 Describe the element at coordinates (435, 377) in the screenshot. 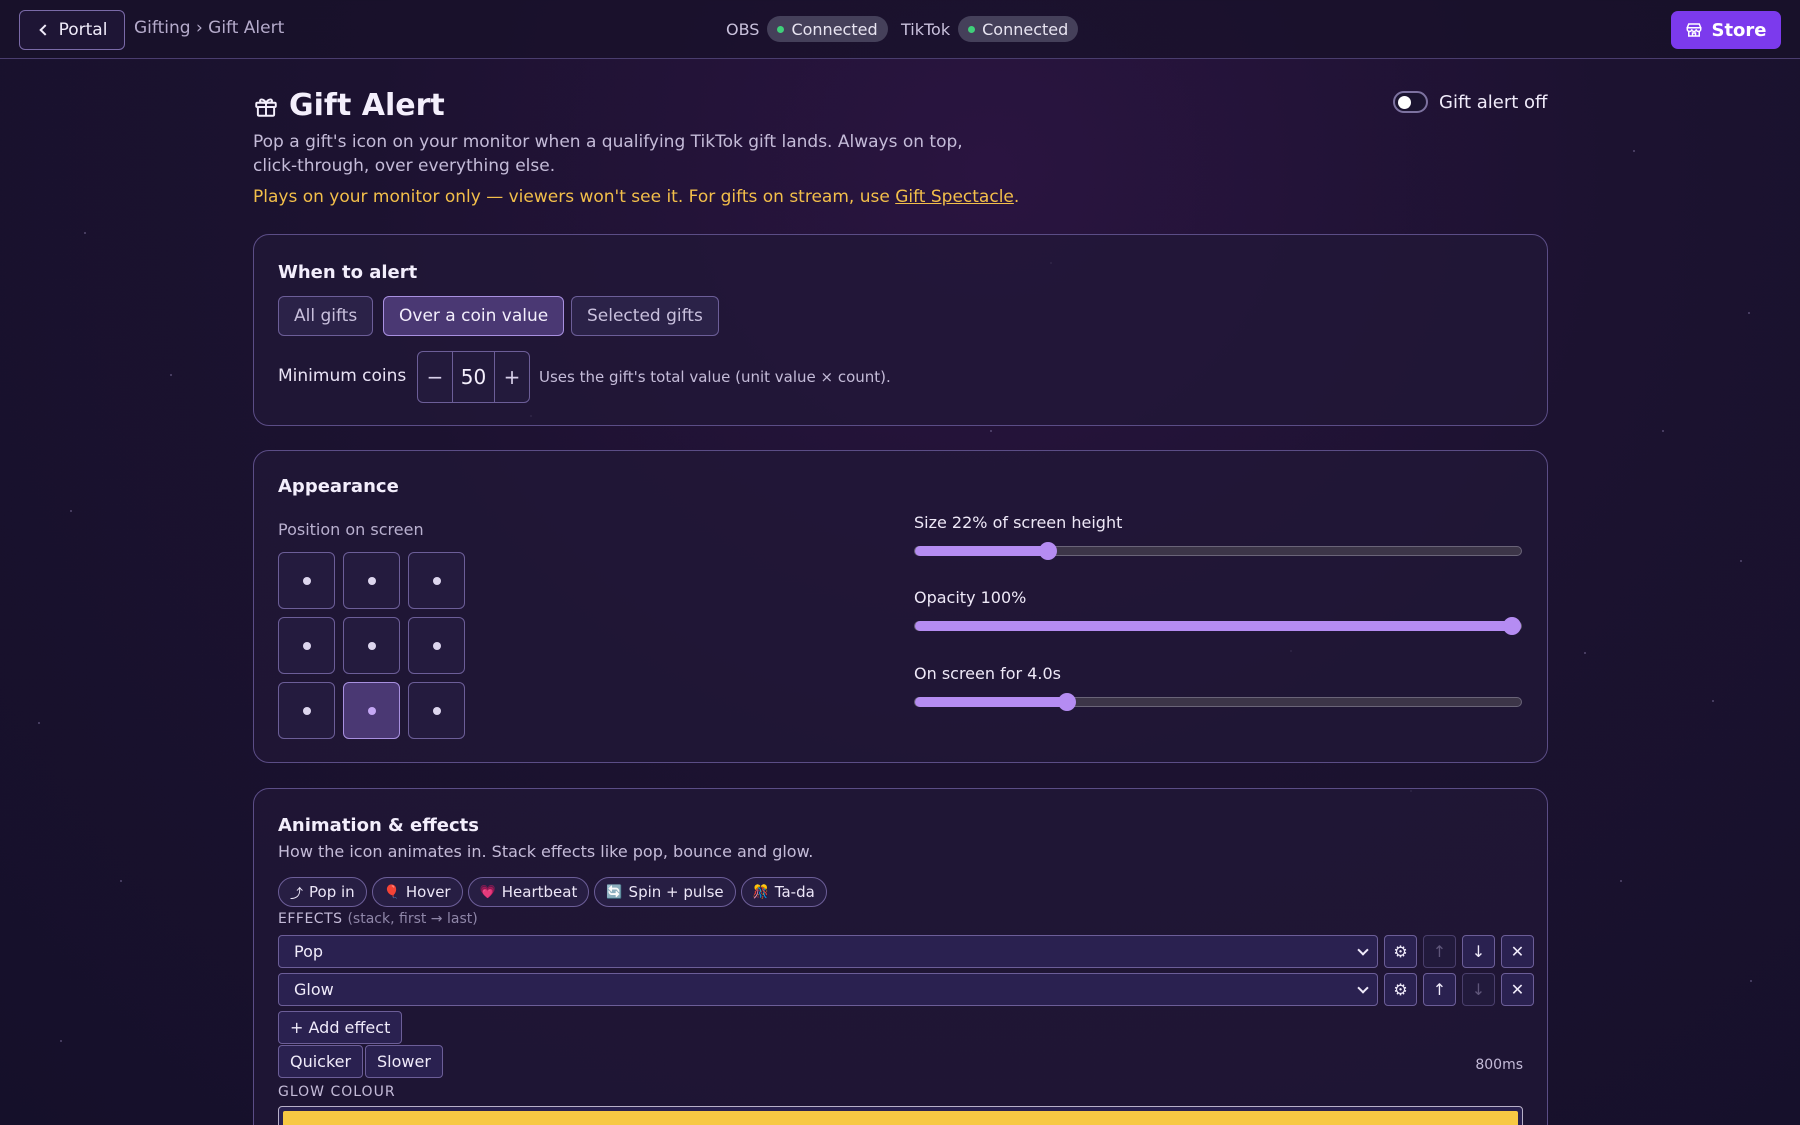

I see `decrement-button: −` at that location.